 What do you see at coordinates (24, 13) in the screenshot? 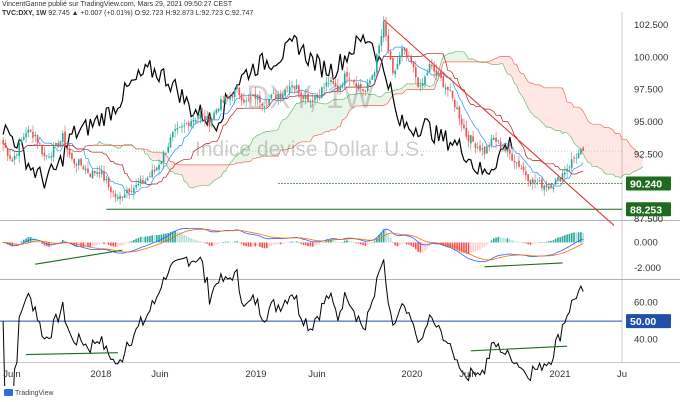
I see `symbol-info: TVC:DXY, 1W` at bounding box center [24, 13].